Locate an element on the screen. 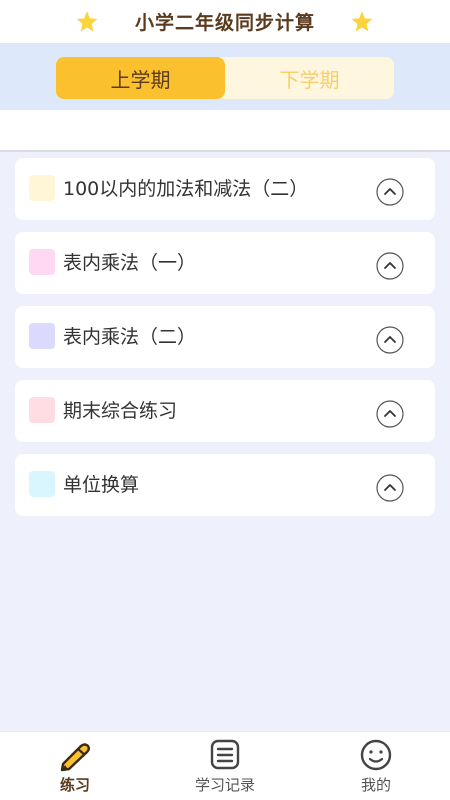  list-icon is located at coordinates (225, 754).